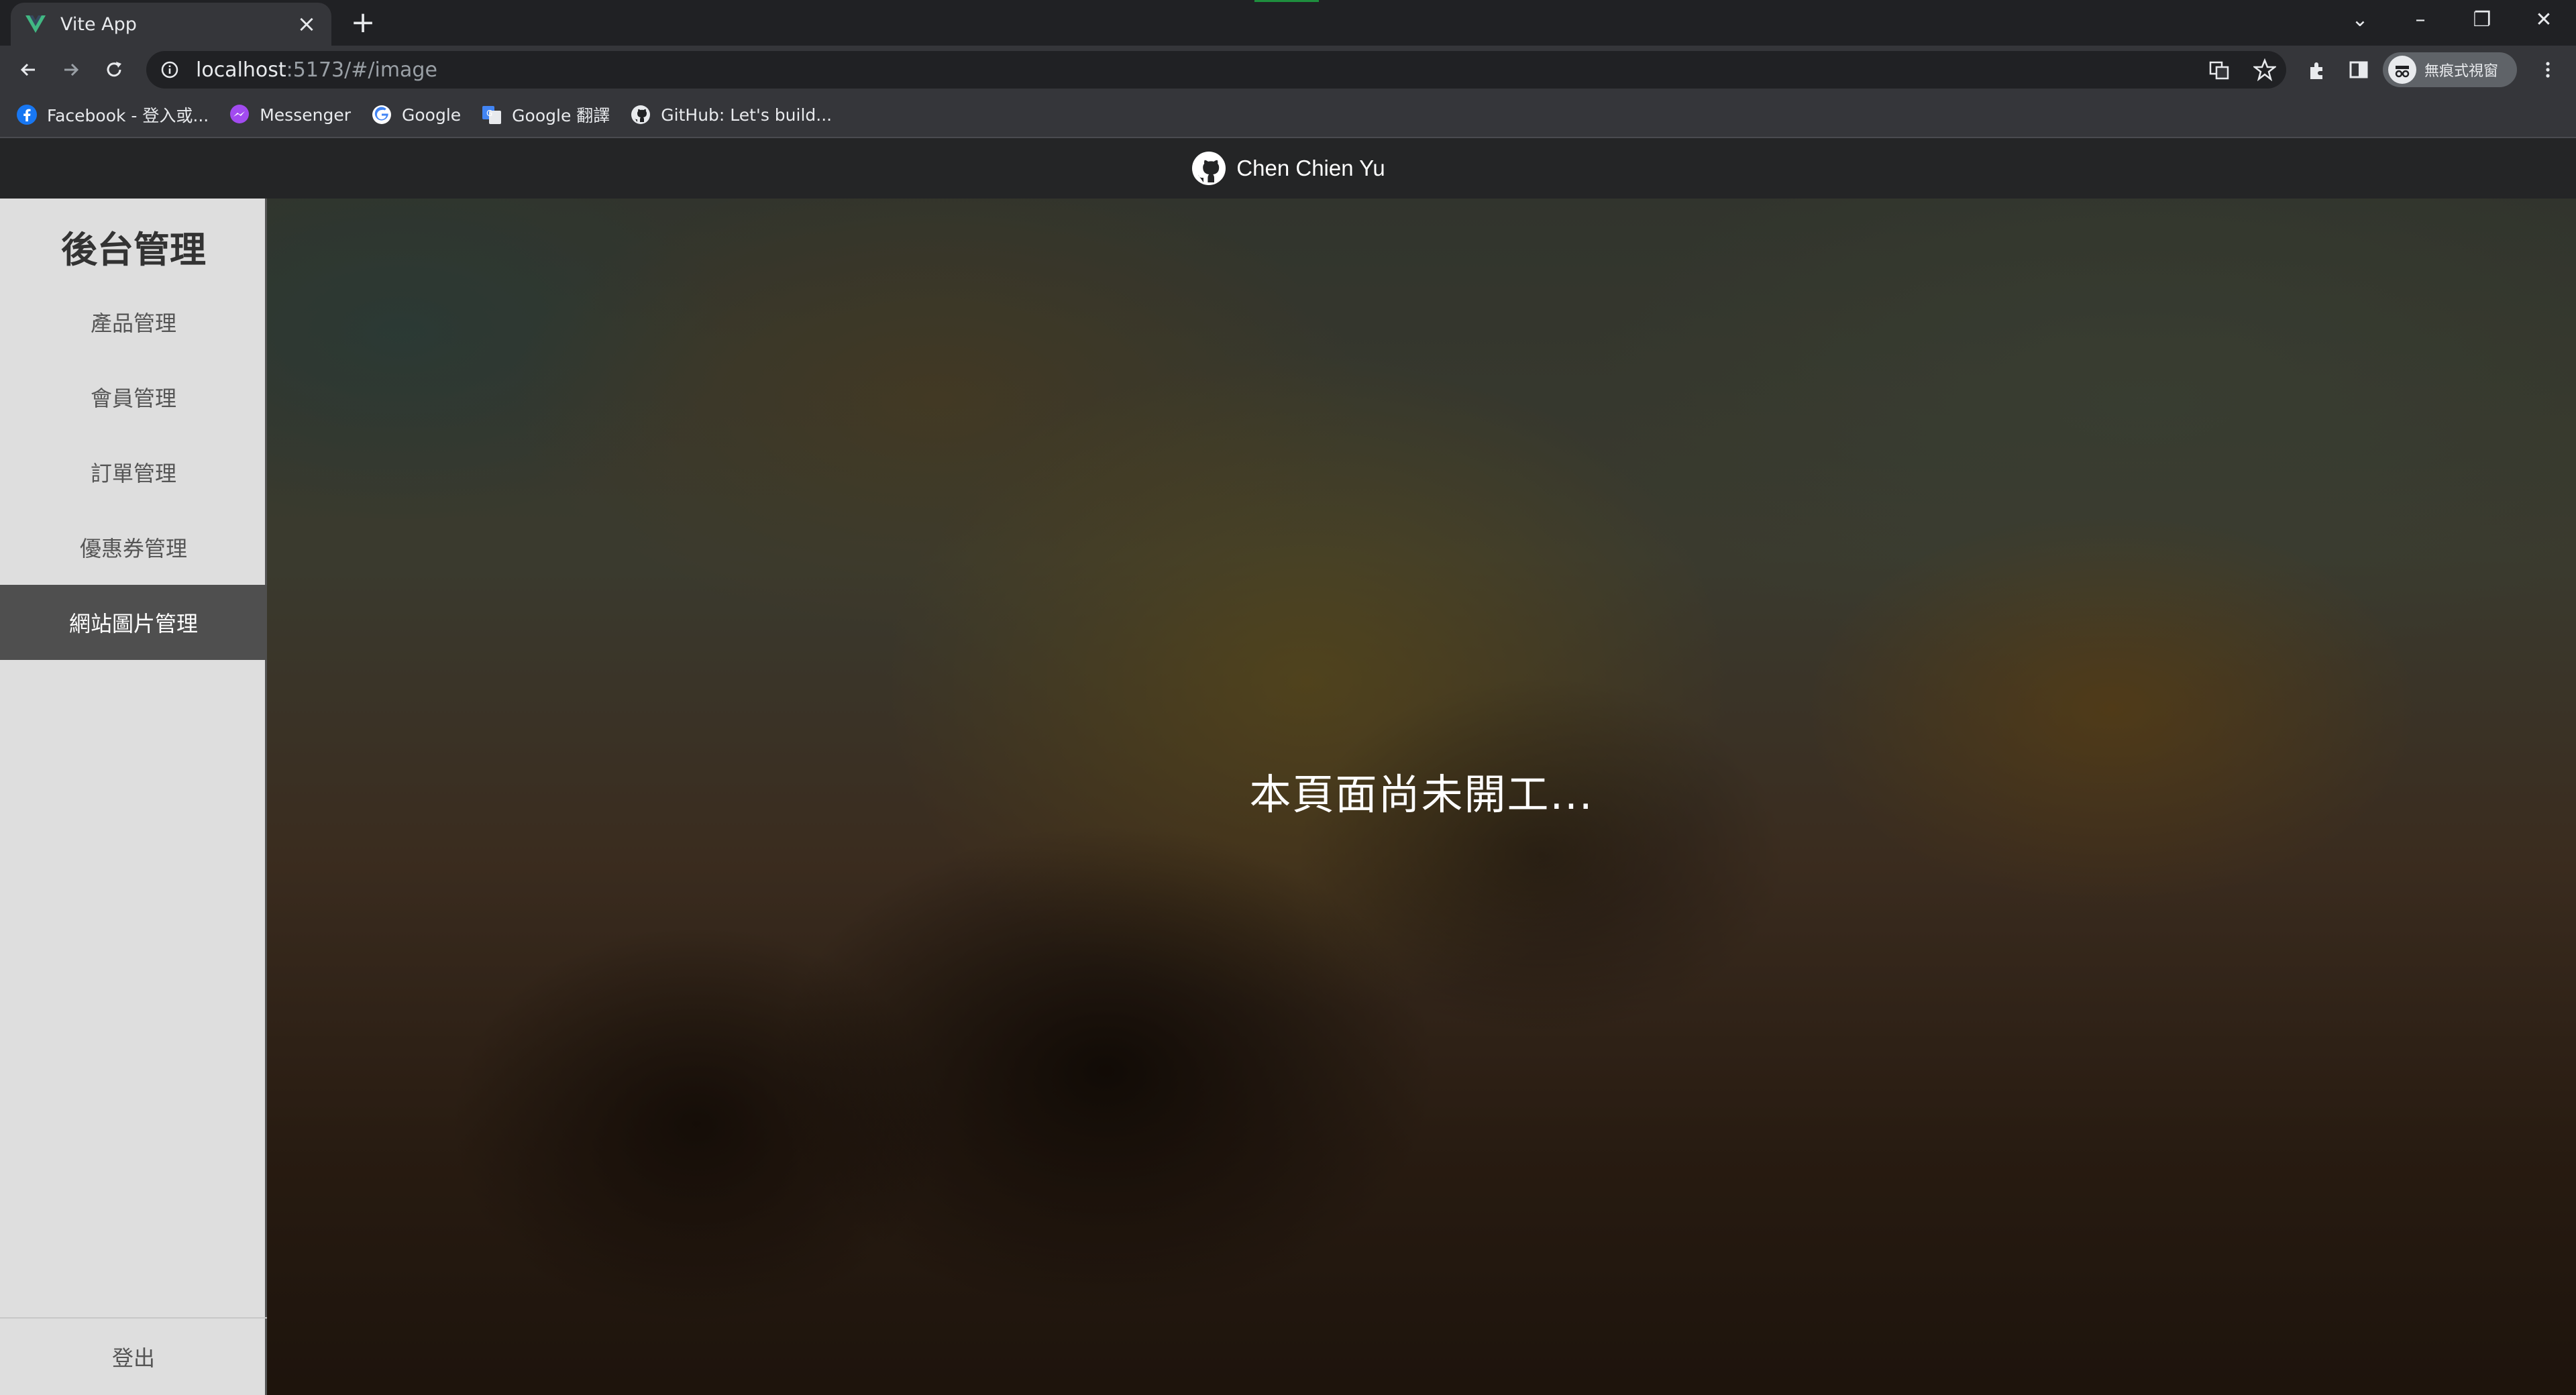 The width and height of the screenshot is (2576, 1395). What do you see at coordinates (1216, 70) in the screenshot?
I see `address-bar: localhost:5173/#/image` at bounding box center [1216, 70].